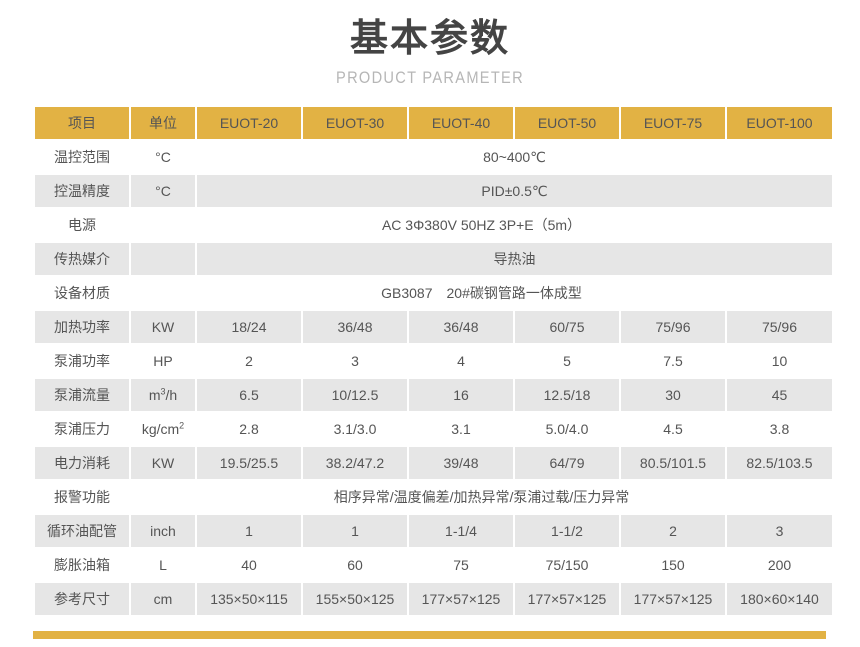  I want to click on table-row: 泵浦流量 m3/h 6.5 10/12.5 16 12.5/18 30 45, so click(433, 395).